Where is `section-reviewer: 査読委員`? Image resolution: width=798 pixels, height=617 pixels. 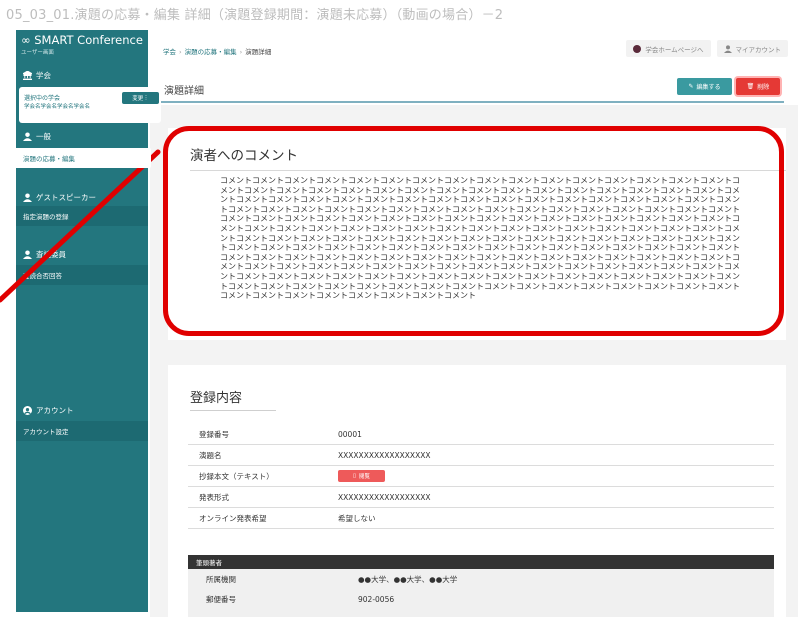
section-reviewer: 査読委員 is located at coordinates (44, 254).